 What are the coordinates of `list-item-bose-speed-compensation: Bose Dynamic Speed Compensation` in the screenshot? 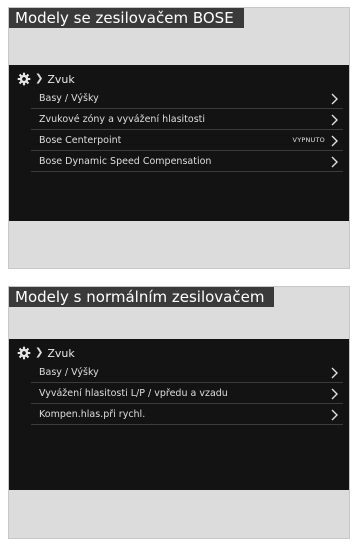 It's located at (187, 161).